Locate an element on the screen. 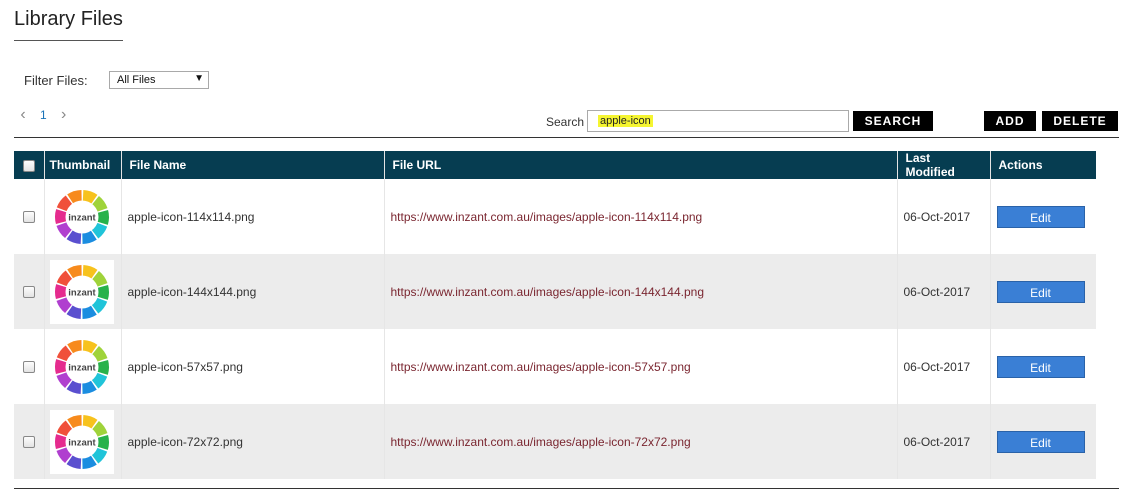 The width and height of the screenshot is (1131, 494). search-label: Search is located at coordinates (565, 122).